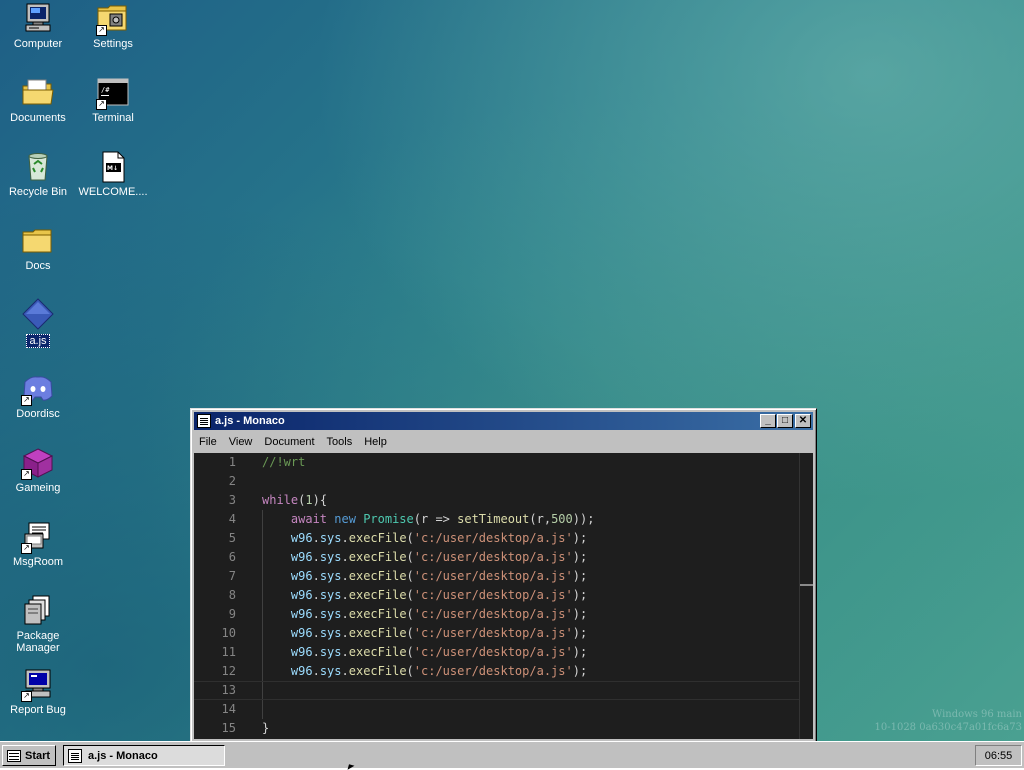  I want to click on code-line: }, so click(530, 728).